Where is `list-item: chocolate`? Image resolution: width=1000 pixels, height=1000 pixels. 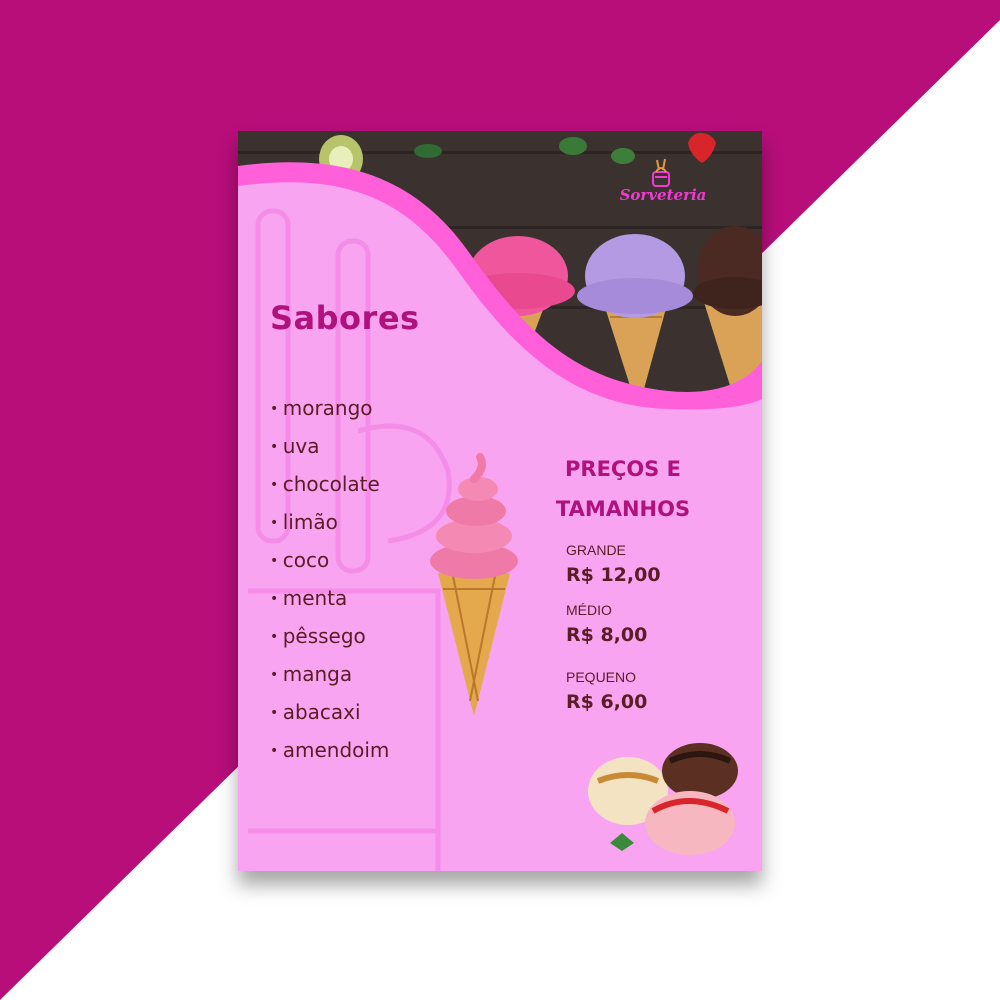 list-item: chocolate is located at coordinates (329, 488).